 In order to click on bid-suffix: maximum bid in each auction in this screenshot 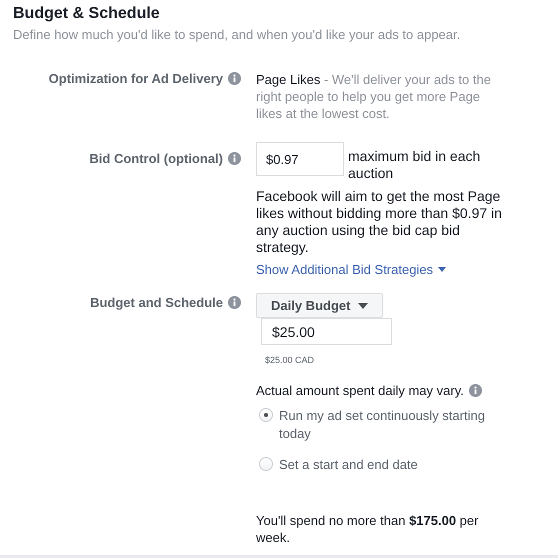, I will do `click(415, 164)`.